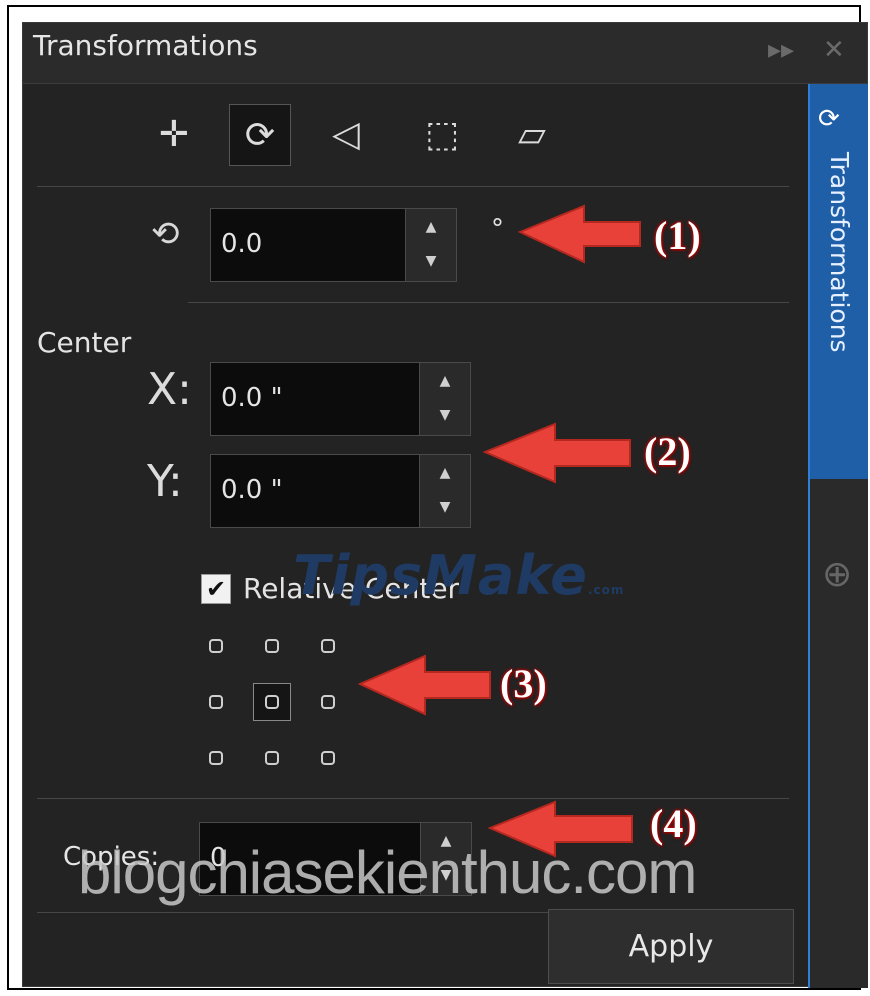 The width and height of the screenshot is (870, 996). Describe the element at coordinates (523, 683) in the screenshot. I see `annotation-label-3: (3)` at that location.